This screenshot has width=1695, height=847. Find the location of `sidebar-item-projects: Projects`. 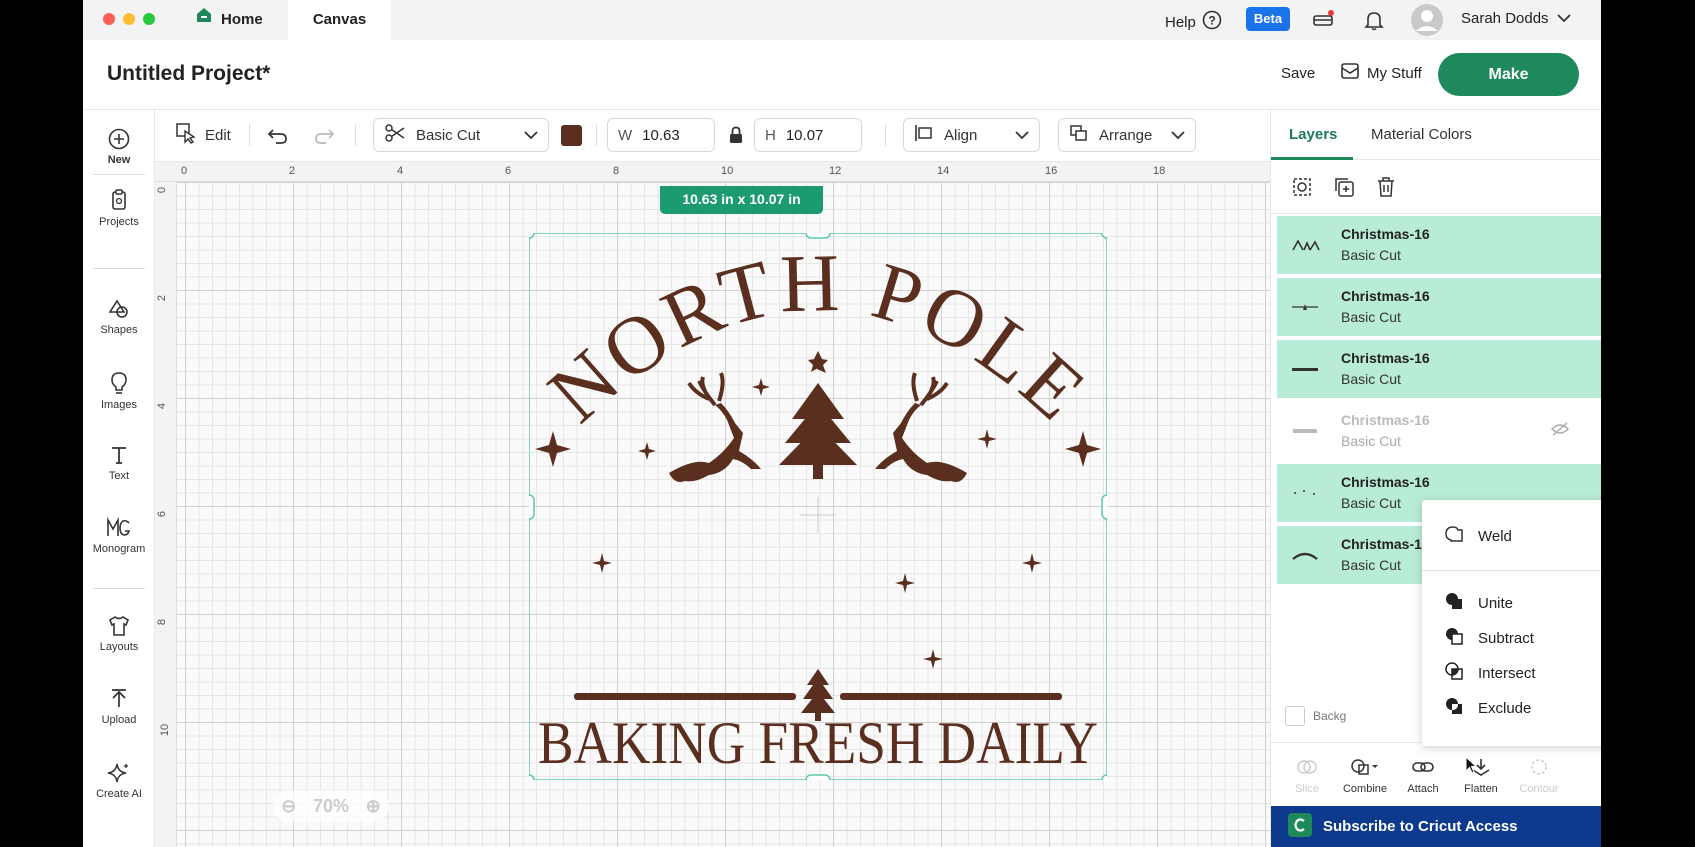

sidebar-item-projects: Projects is located at coordinates (119, 208).